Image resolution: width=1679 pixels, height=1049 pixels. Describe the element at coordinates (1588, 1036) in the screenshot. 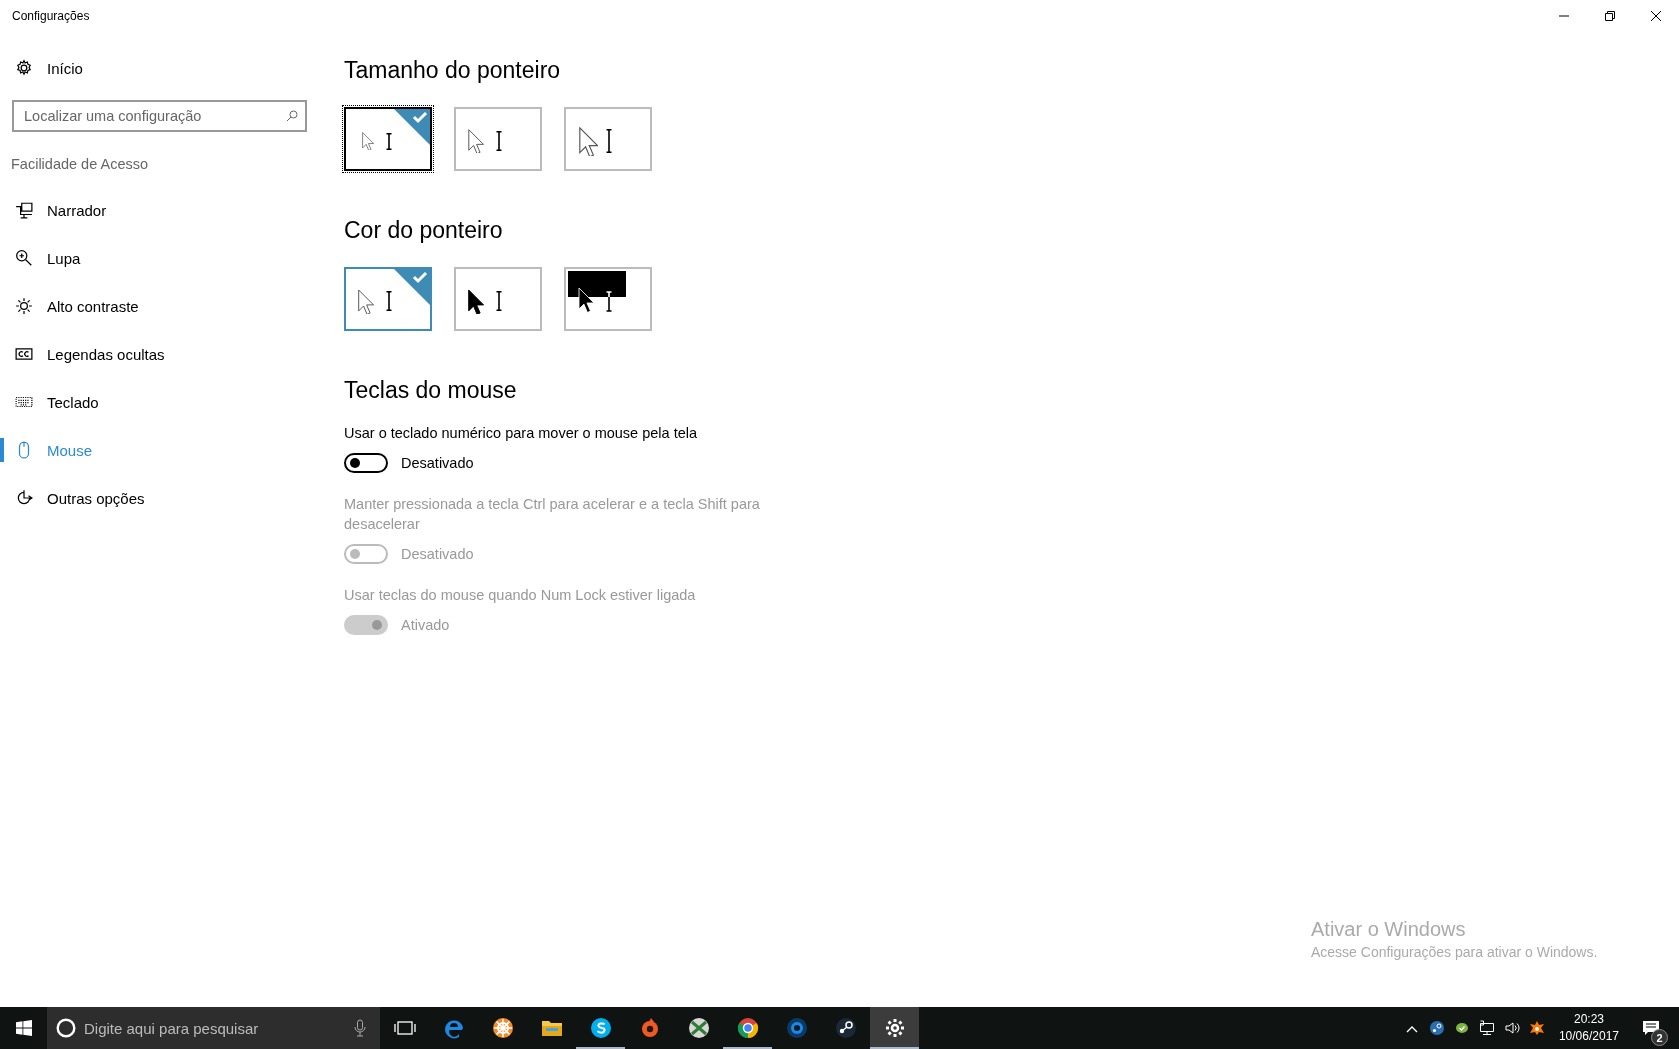

I see `clock-date: 10/06/2017` at that location.